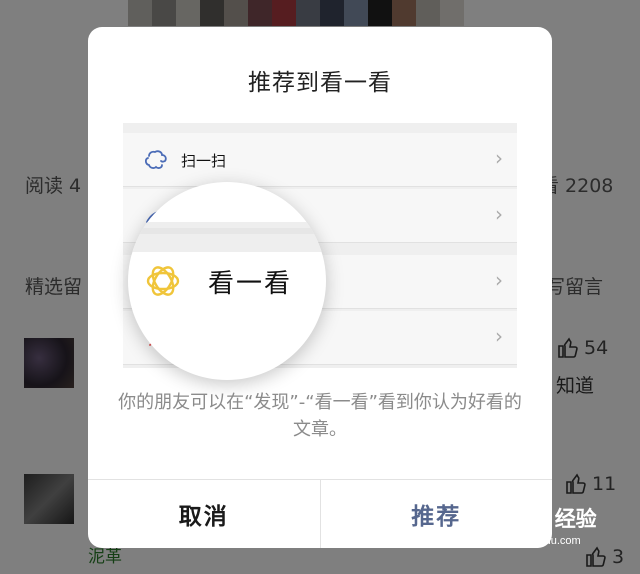 The image size is (640, 574). What do you see at coordinates (320, 416) in the screenshot?
I see `dialog-description: 你的朋友可以在“发现”-“看一看”看到你认为好看的文章。` at bounding box center [320, 416].